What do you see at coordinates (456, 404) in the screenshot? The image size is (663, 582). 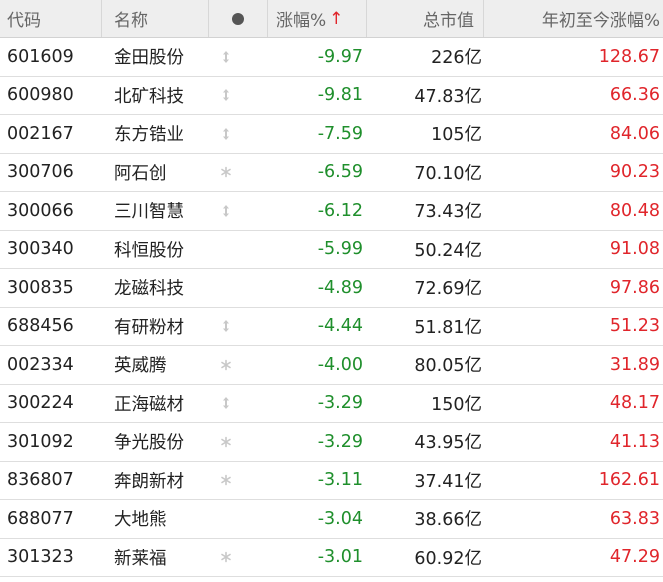 I see `market-cap: 150亿` at bounding box center [456, 404].